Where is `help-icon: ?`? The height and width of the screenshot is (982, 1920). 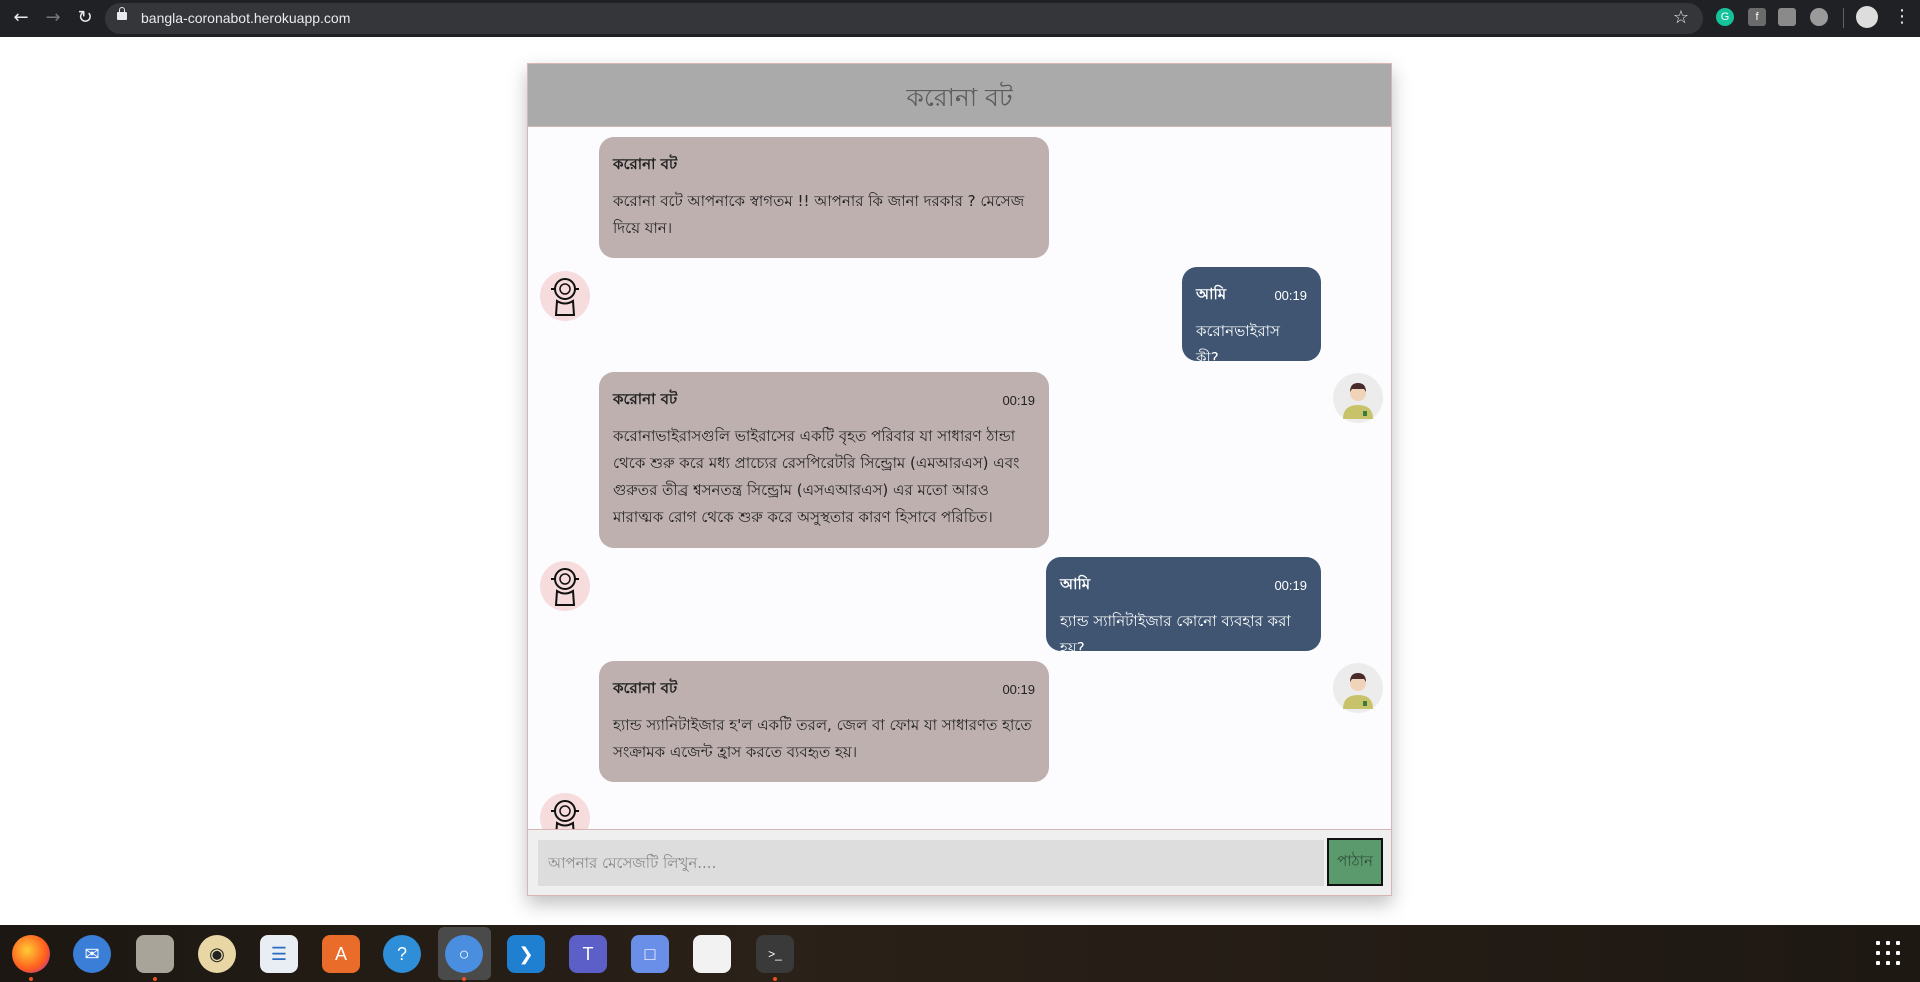 help-icon: ? is located at coordinates (402, 954).